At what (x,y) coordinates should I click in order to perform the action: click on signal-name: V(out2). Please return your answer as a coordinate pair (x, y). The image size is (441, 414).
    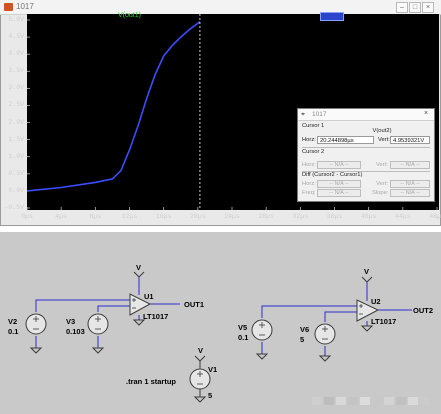
    Looking at the image, I should click on (382, 131).